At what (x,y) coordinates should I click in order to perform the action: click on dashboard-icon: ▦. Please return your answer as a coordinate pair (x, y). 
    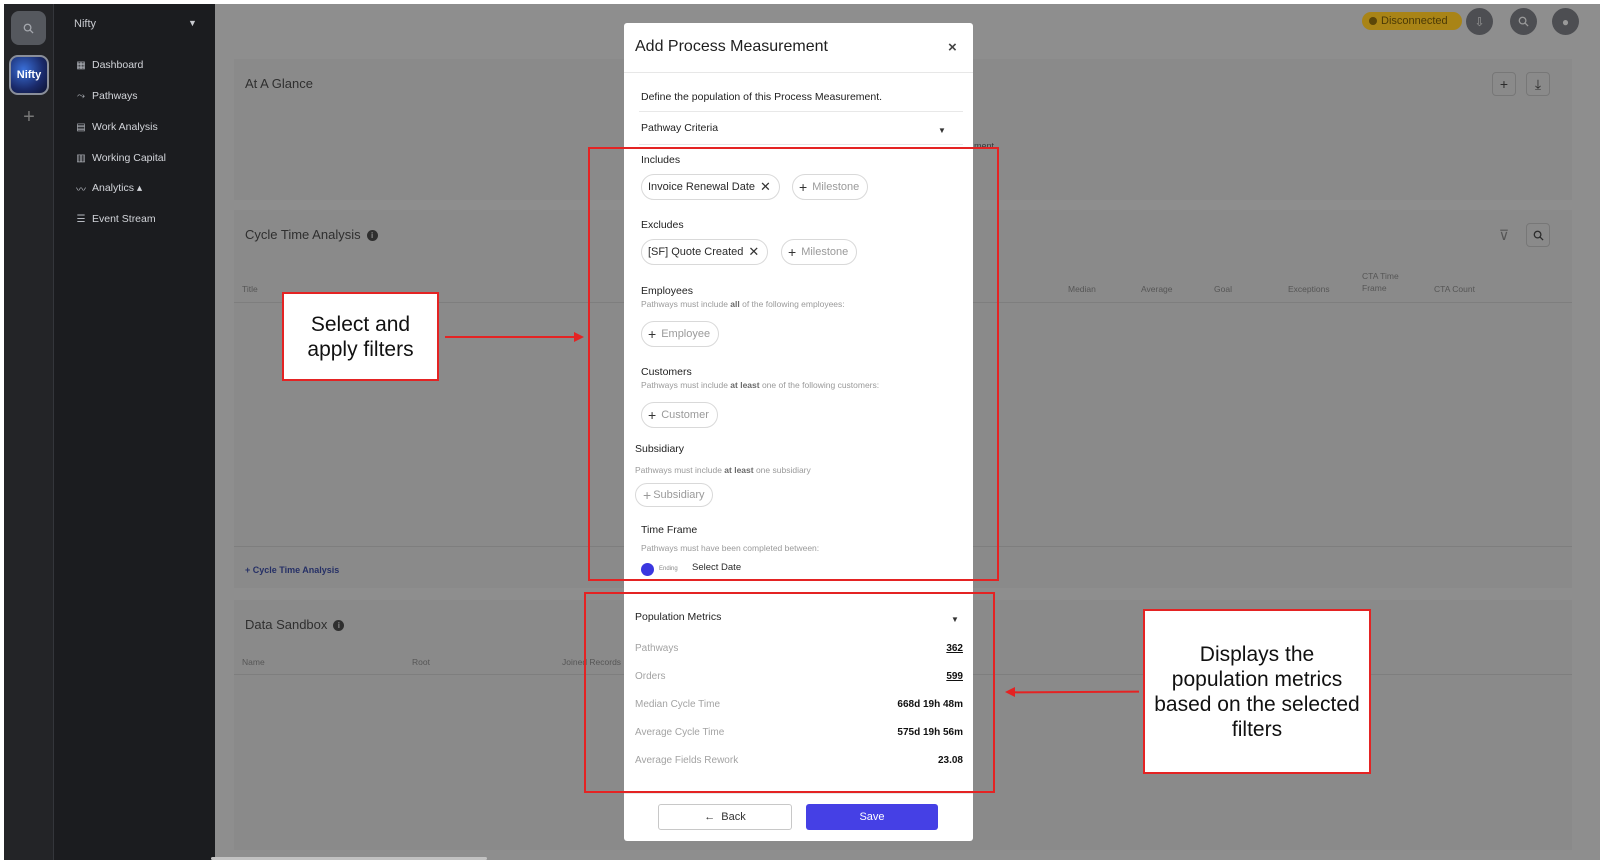
    Looking at the image, I should click on (81, 65).